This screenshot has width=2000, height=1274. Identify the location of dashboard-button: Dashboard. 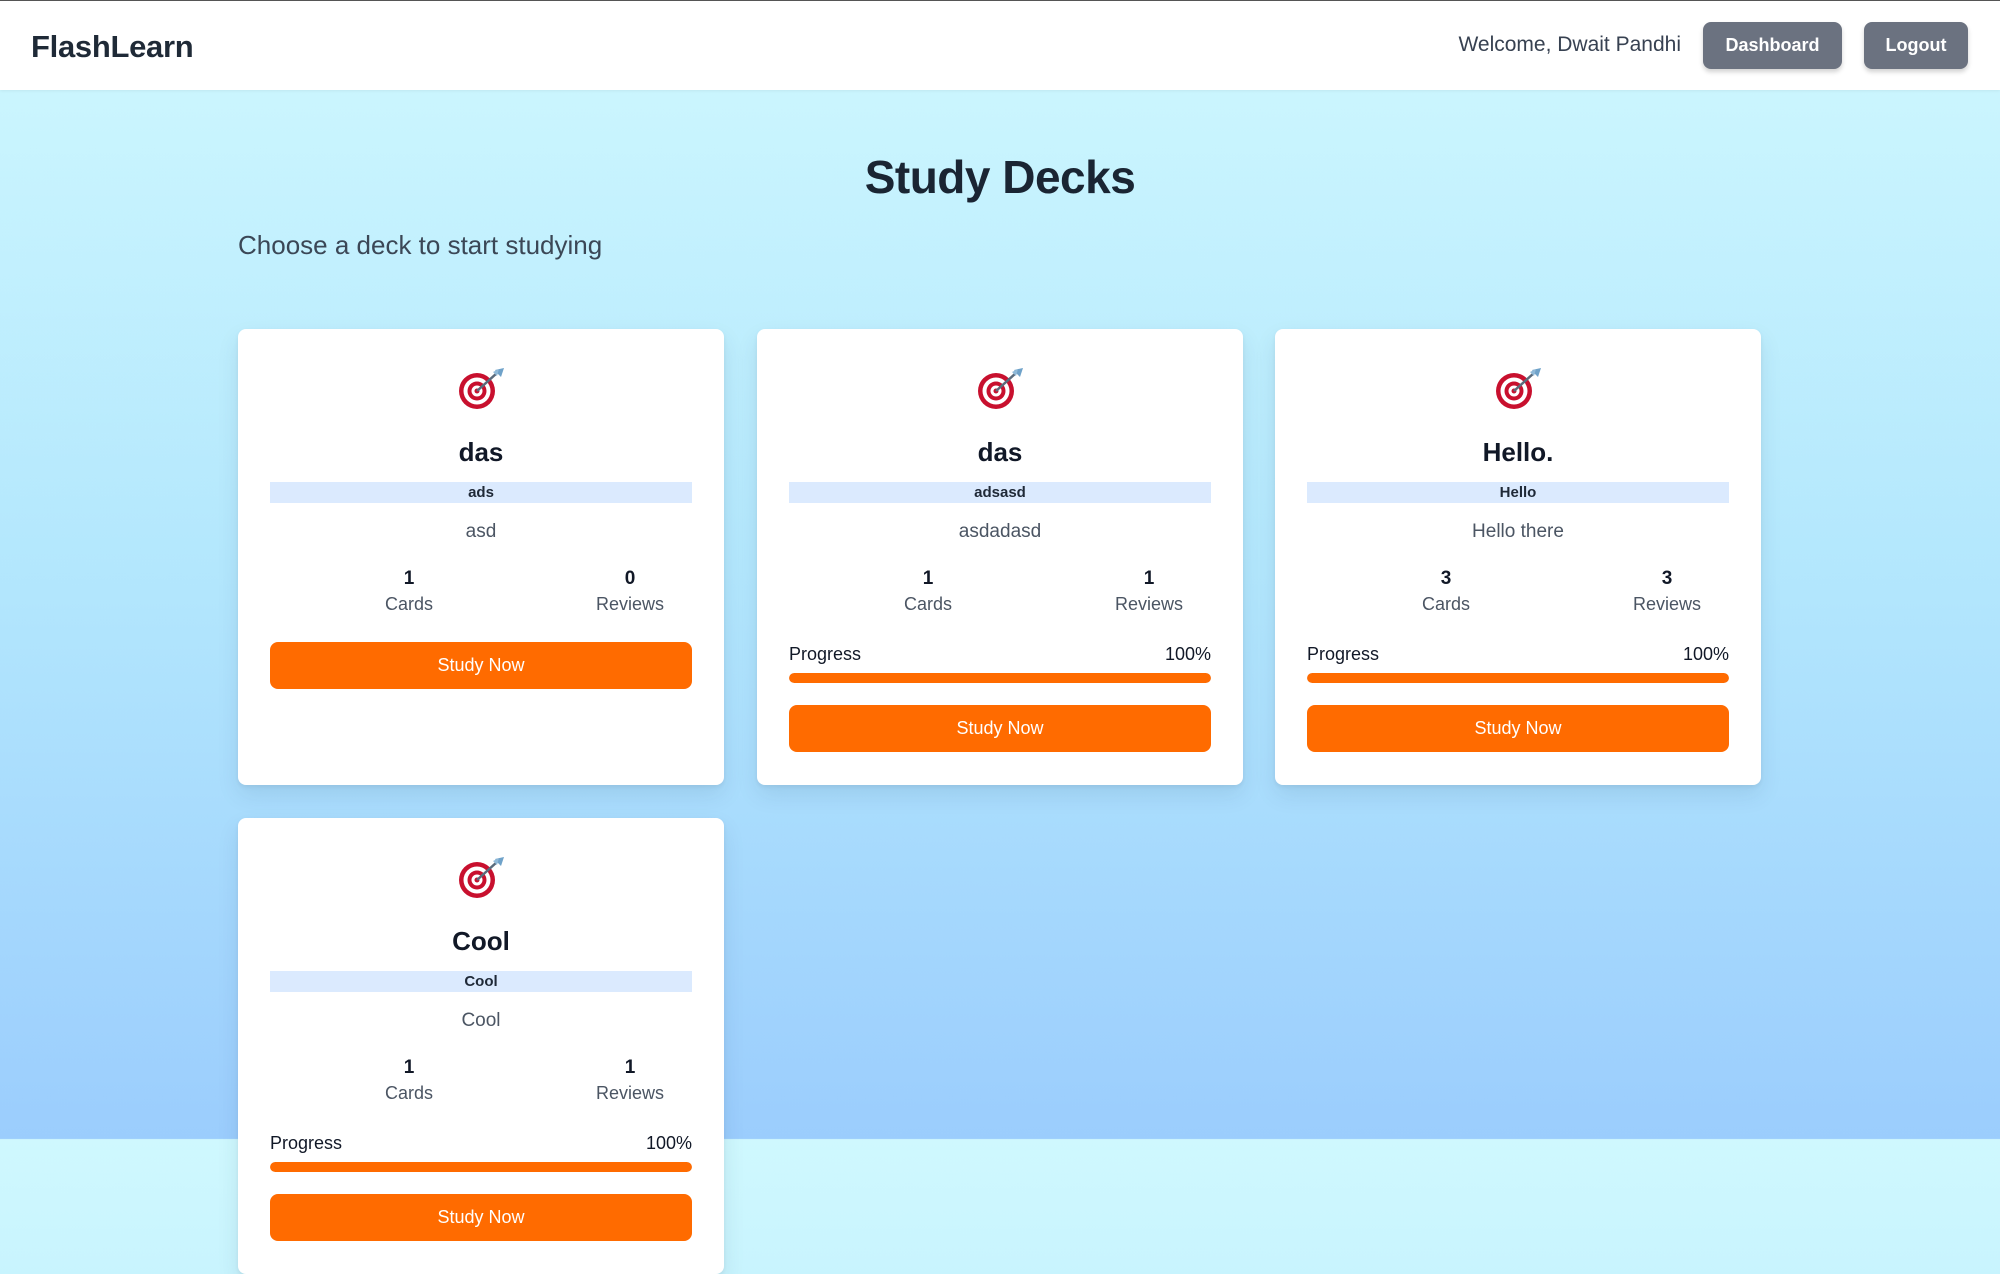
(1772, 45).